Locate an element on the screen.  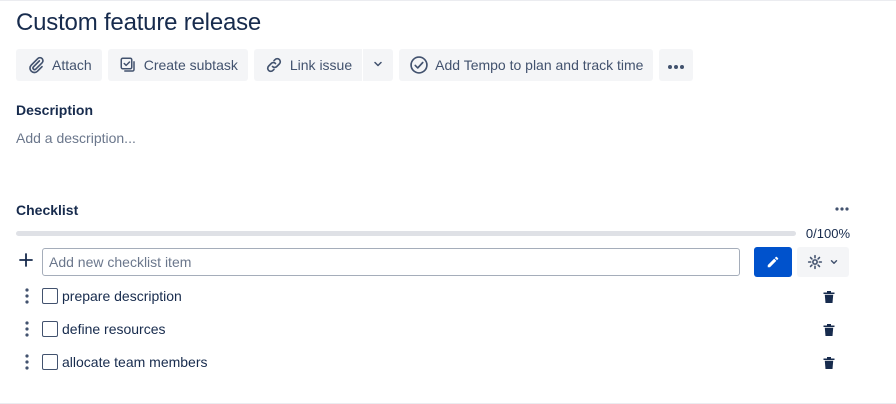
pencil-icon is located at coordinates (773, 262).